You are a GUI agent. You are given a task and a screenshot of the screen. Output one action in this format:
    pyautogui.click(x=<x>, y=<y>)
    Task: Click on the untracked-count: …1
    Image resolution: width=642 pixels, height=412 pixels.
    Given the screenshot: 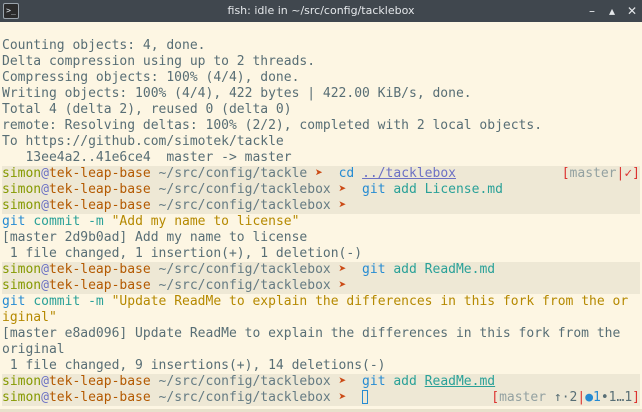 What is the action you would take?
    pyautogui.click(x=624, y=397)
    